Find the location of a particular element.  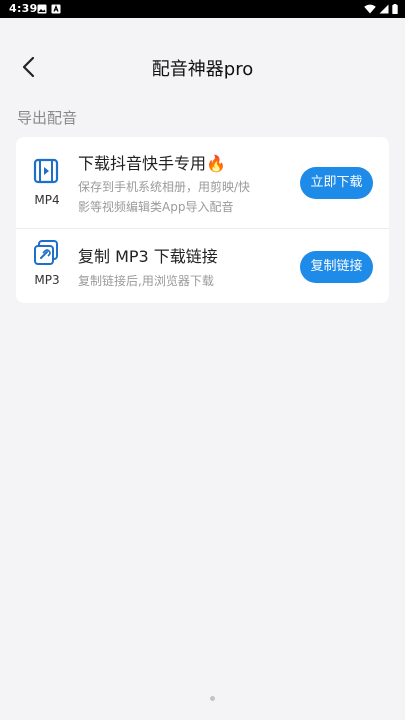

item-description: 保存到手机系统相册，用剪映/快 影等视频编辑类App导入配音 is located at coordinates (164, 197).